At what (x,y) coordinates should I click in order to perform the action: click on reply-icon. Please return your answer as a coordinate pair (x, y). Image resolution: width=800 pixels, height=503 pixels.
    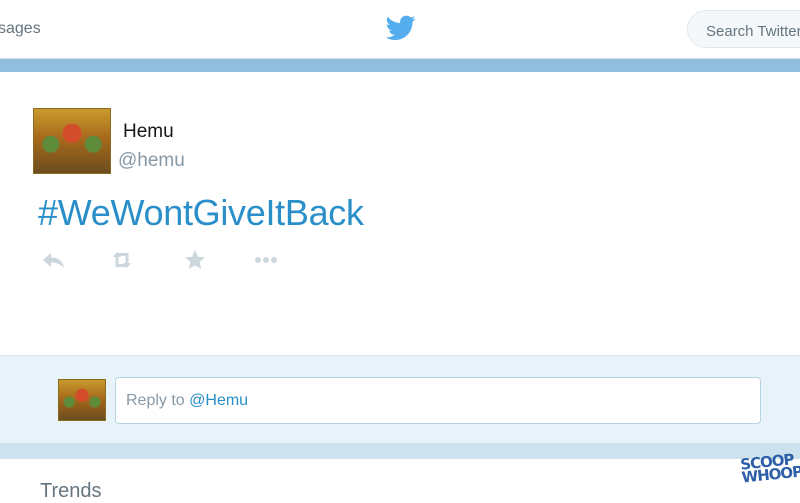
    Looking at the image, I should click on (54, 260).